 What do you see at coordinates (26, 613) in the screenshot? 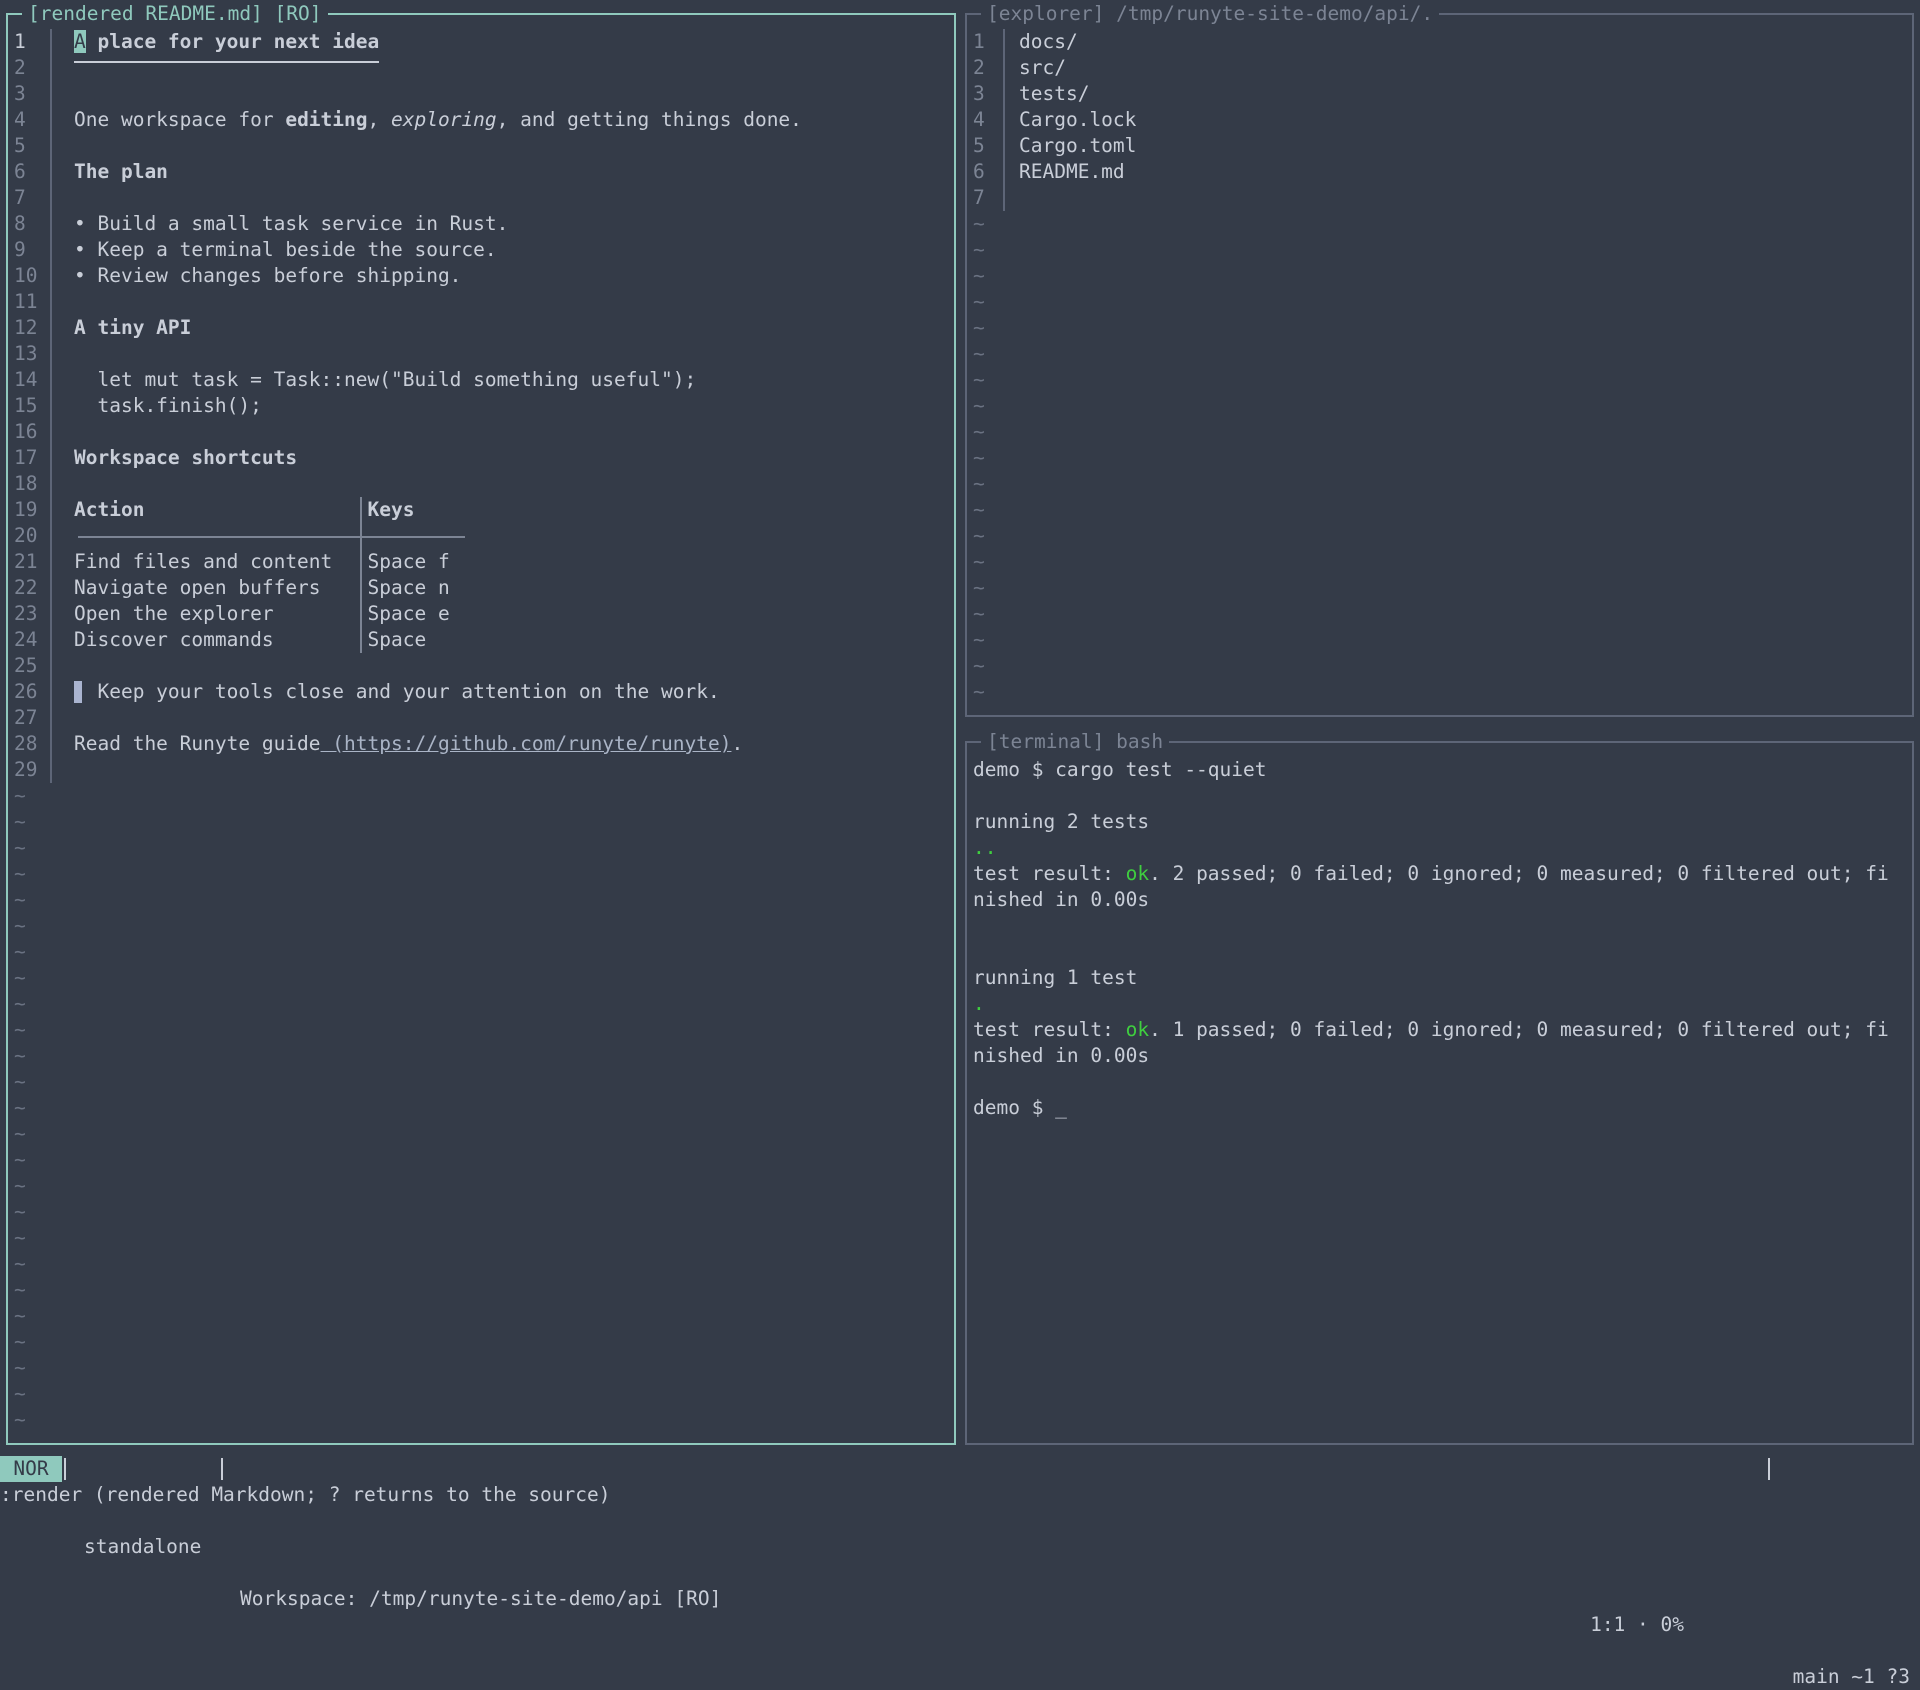
I see `line-number: 23` at bounding box center [26, 613].